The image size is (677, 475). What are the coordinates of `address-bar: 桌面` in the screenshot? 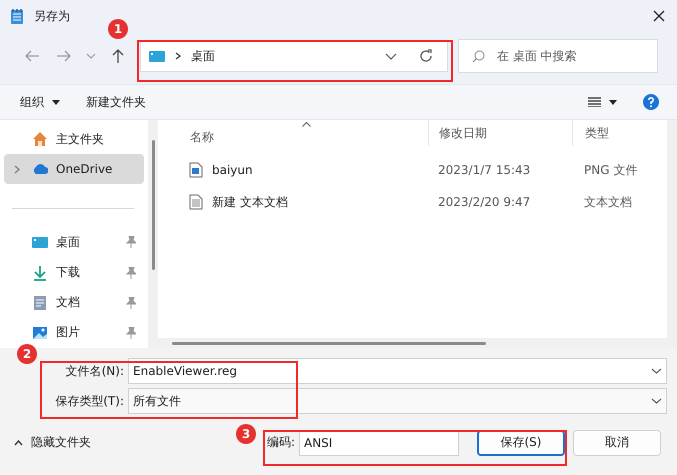 It's located at (294, 56).